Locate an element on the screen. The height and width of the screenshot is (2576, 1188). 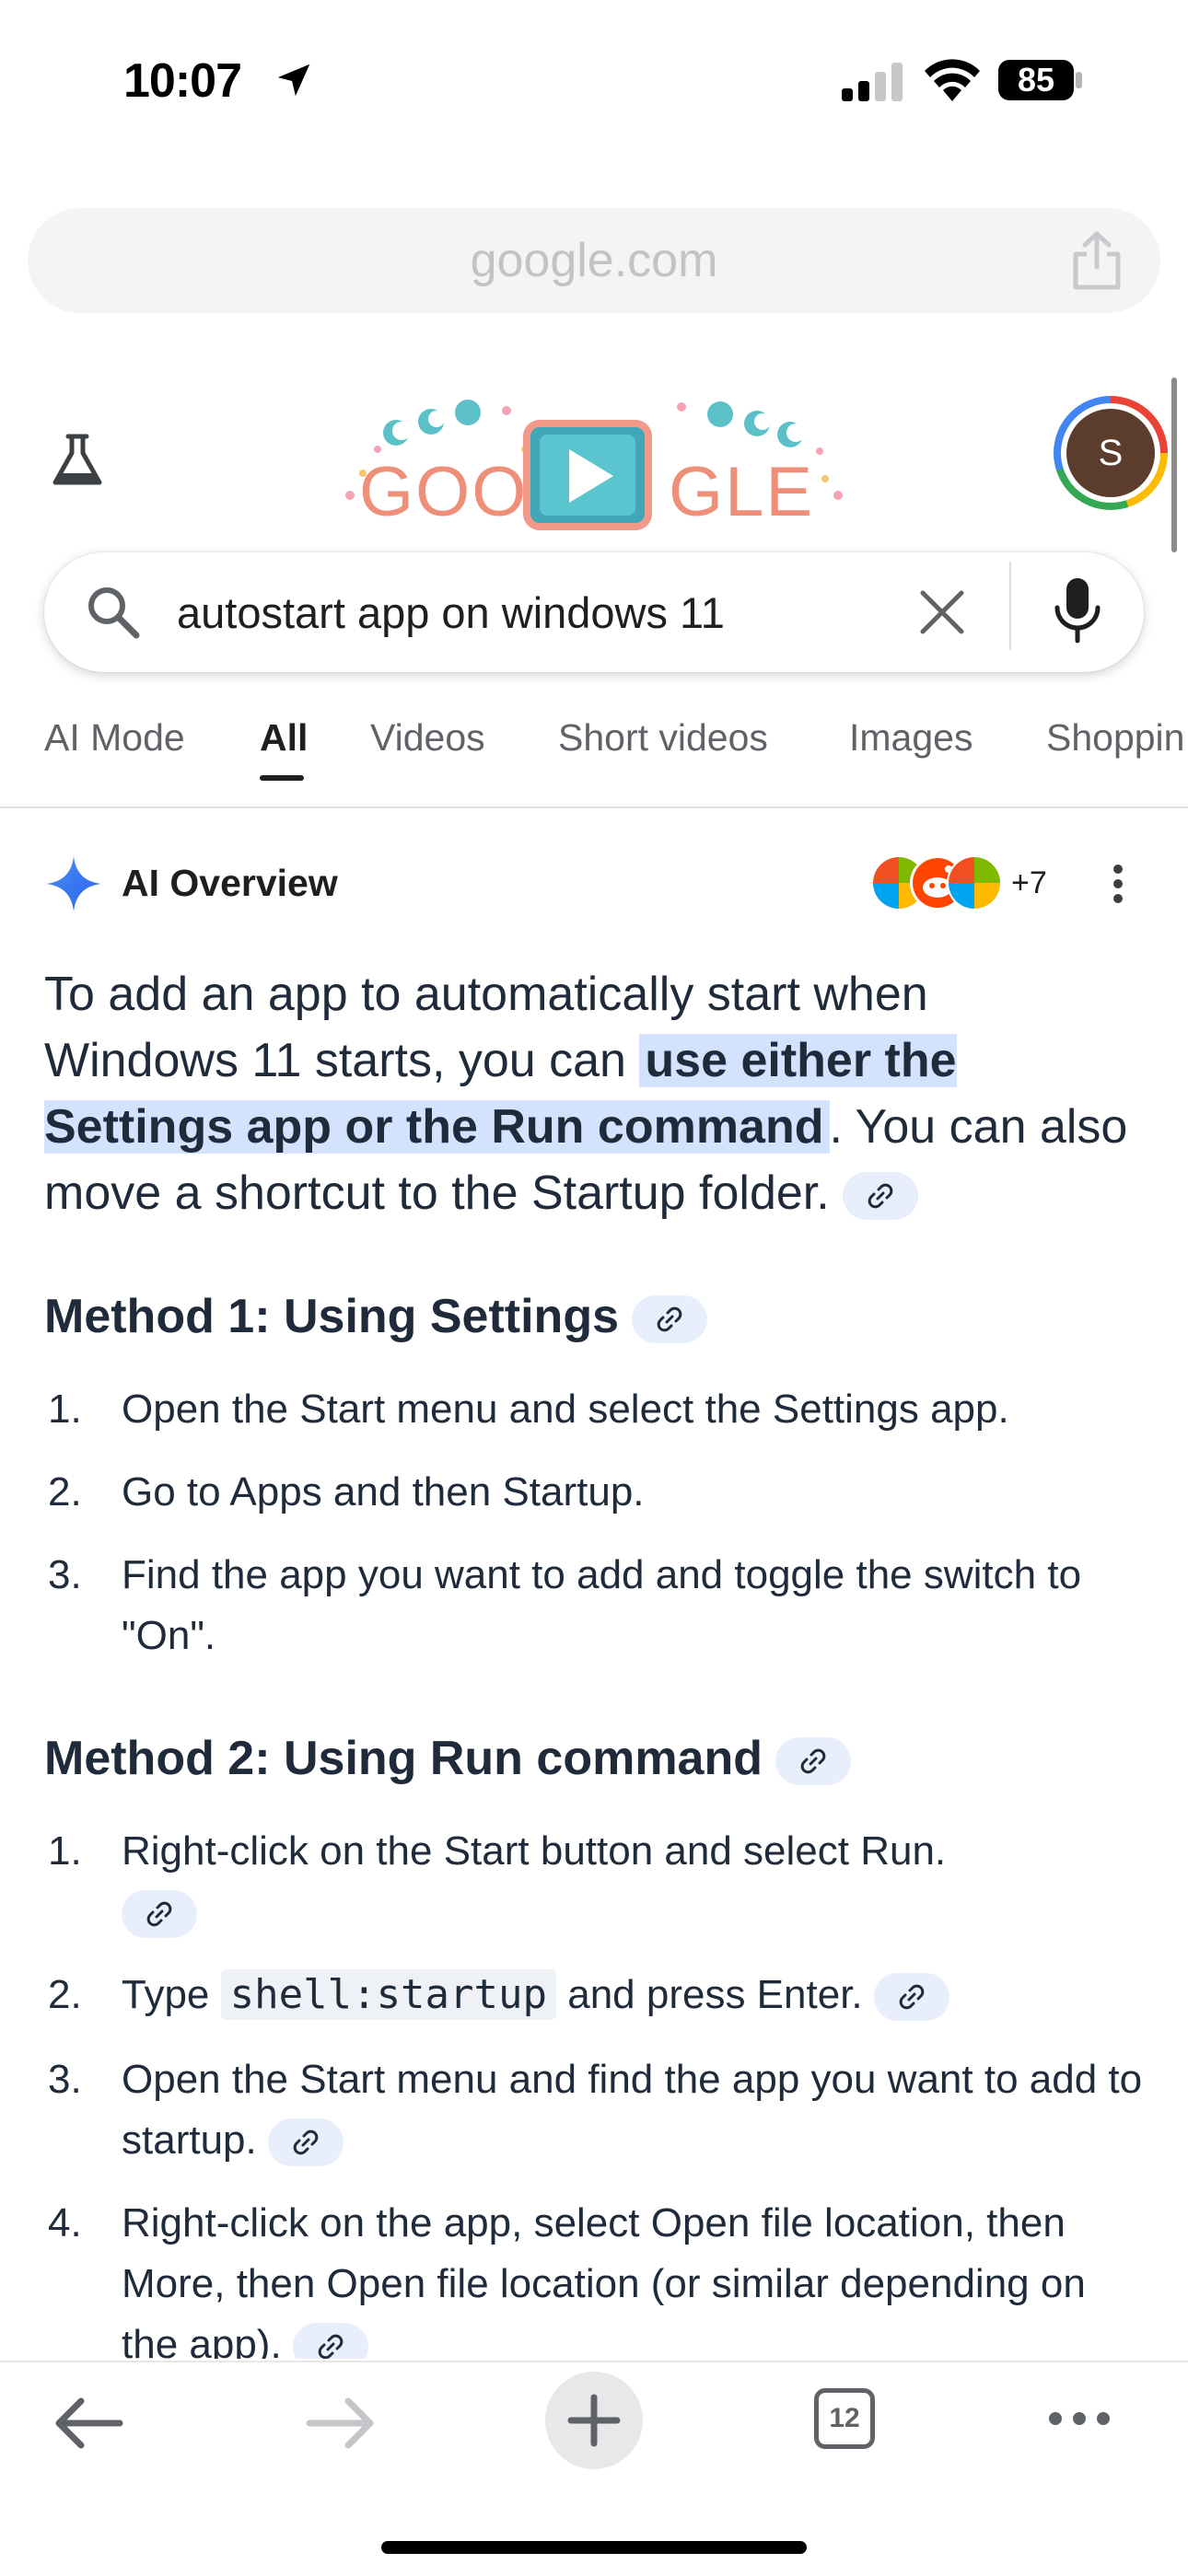
tab-shopping: Shoppin is located at coordinates (1115, 738).